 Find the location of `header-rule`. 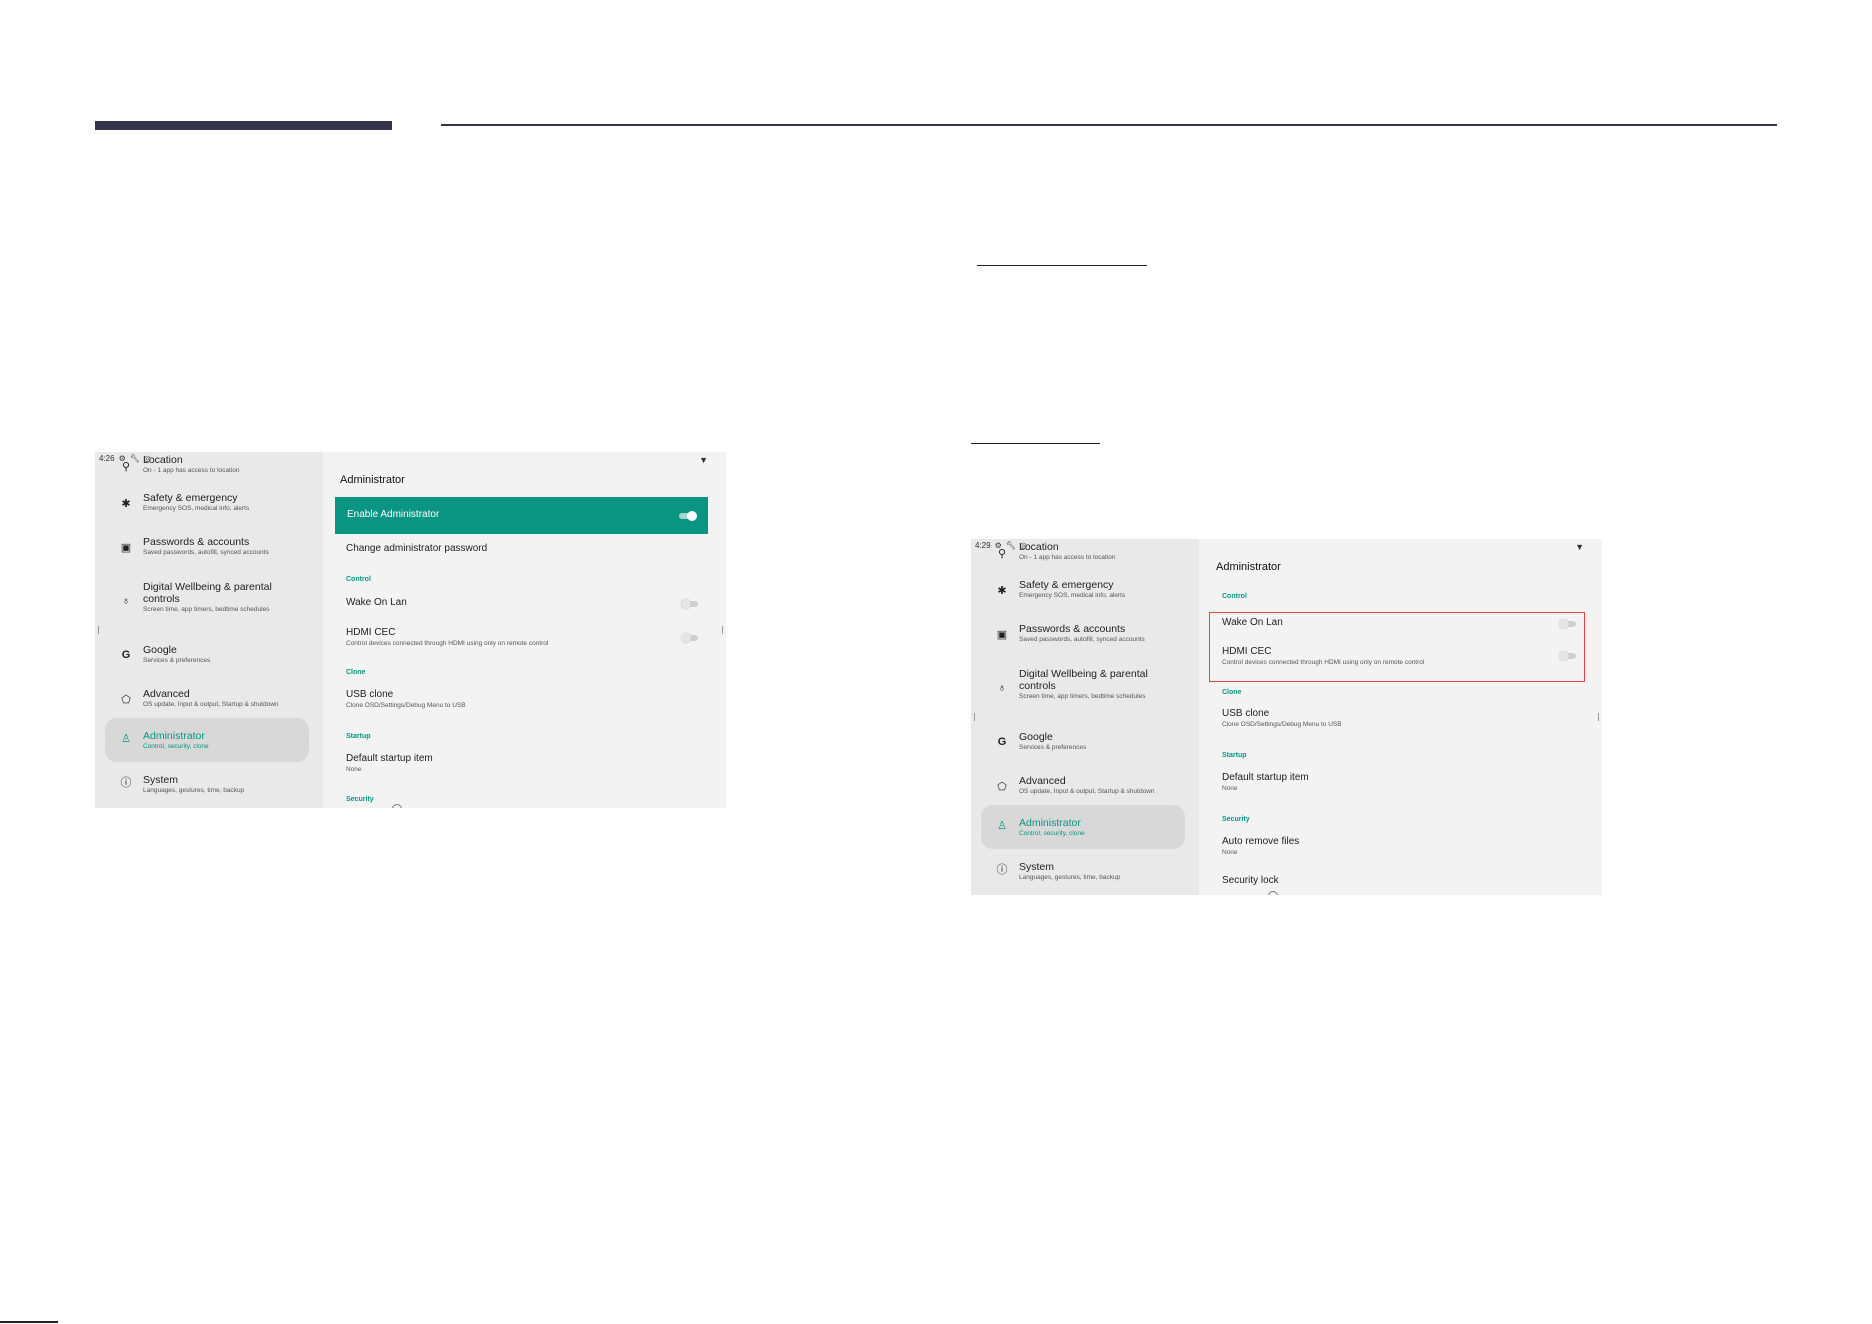

header-rule is located at coordinates (1109, 125).